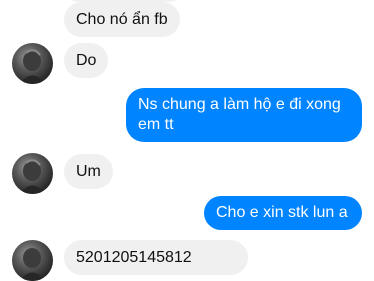 The image size is (374, 281). I want to click on message-text: Do, so click(86, 60).